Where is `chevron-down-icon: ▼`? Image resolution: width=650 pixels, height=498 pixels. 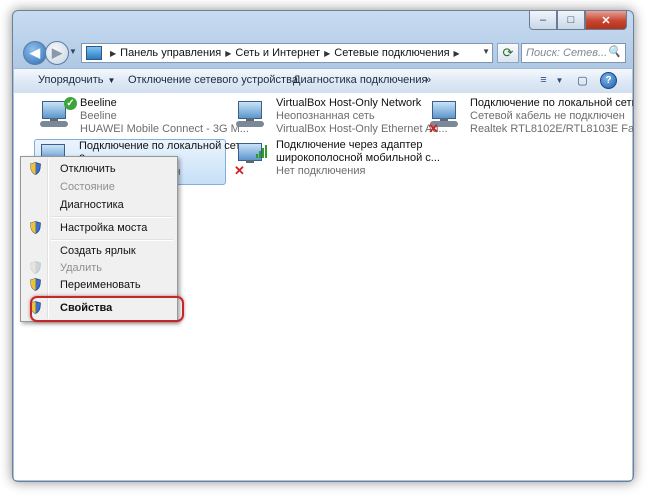
chevron-down-icon: ▼ is located at coordinates (111, 80).